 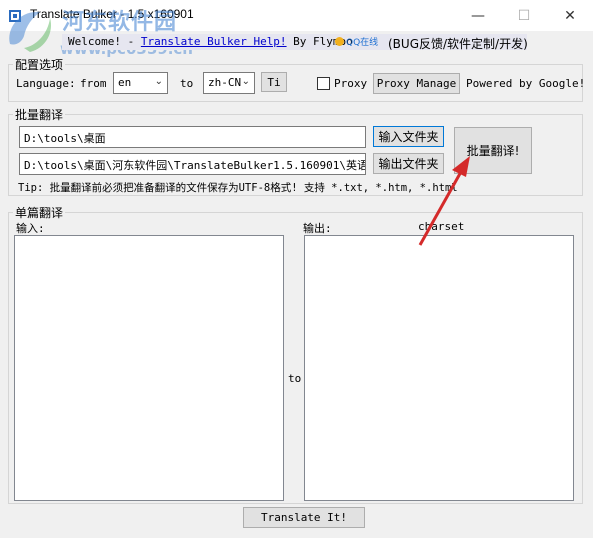 What do you see at coordinates (192, 137) in the screenshot?
I see `input-folder-field: D:\tools\桌面` at bounding box center [192, 137].